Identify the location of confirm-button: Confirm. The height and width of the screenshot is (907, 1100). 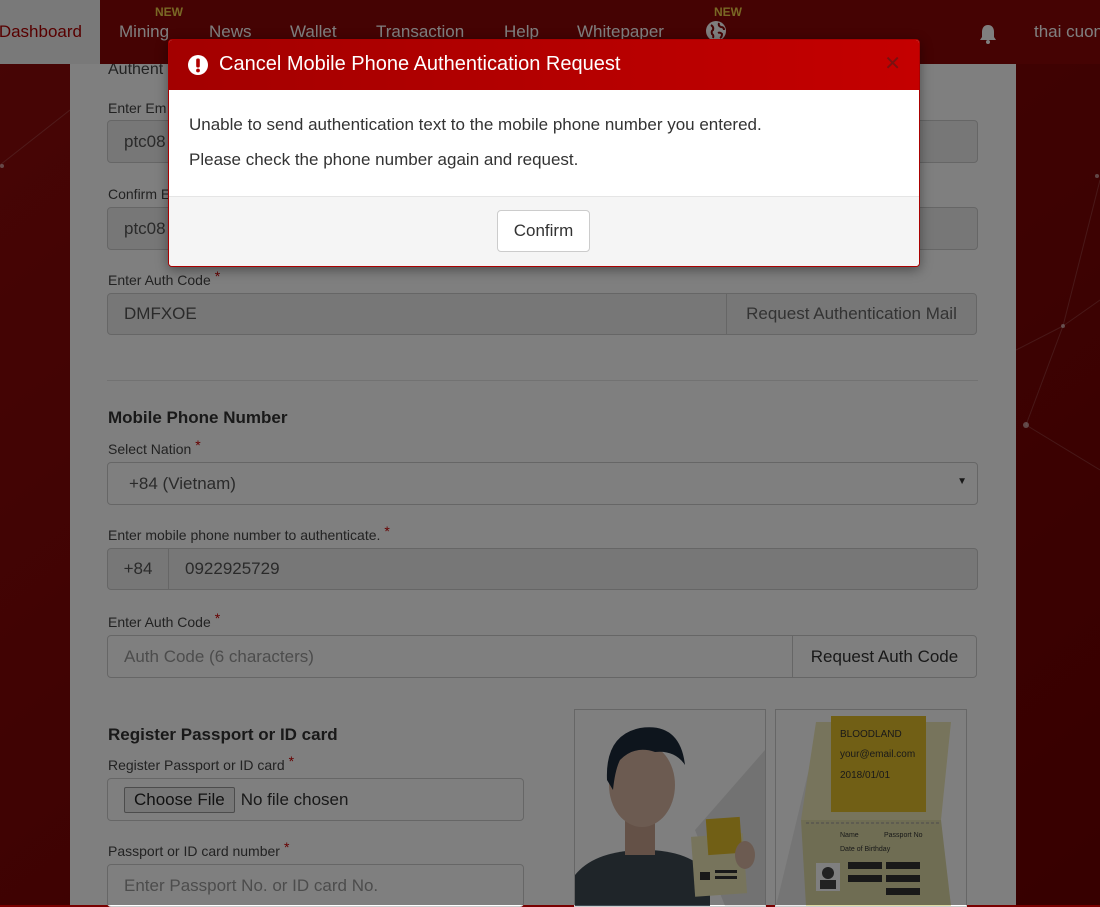
(543, 231).